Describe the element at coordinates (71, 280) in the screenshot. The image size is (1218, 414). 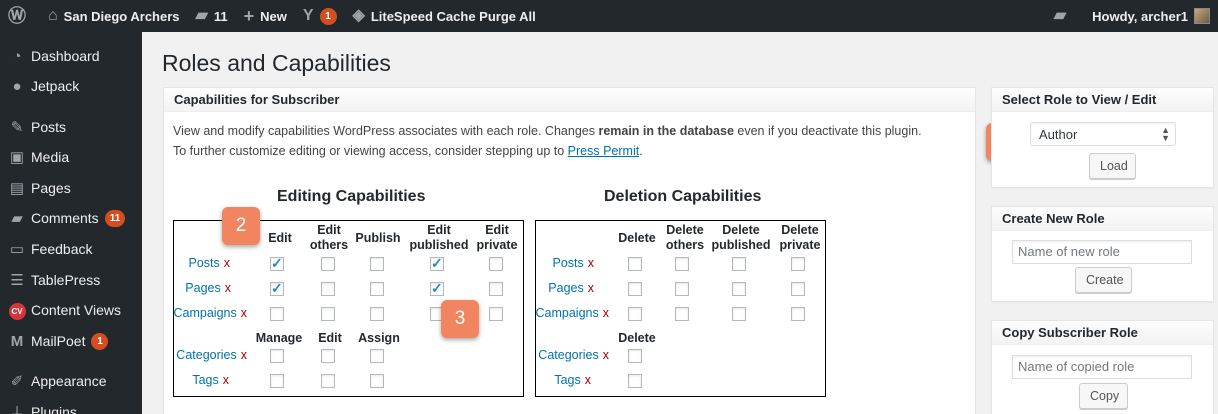
I see `sidebar-item-tablepress: ☰ TablePress` at that location.